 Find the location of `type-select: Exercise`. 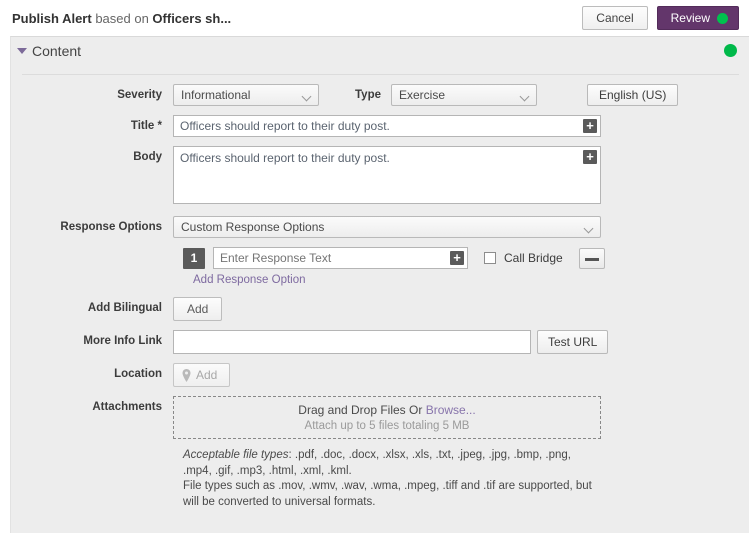

type-select: Exercise is located at coordinates (464, 95).